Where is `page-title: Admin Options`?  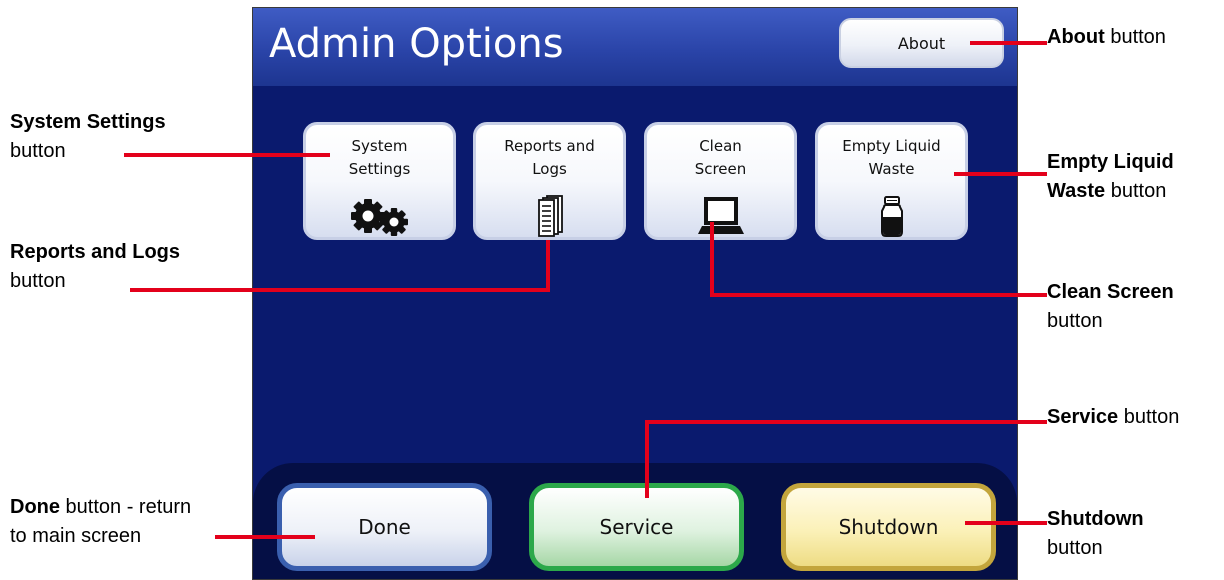
page-title: Admin Options is located at coordinates (416, 44).